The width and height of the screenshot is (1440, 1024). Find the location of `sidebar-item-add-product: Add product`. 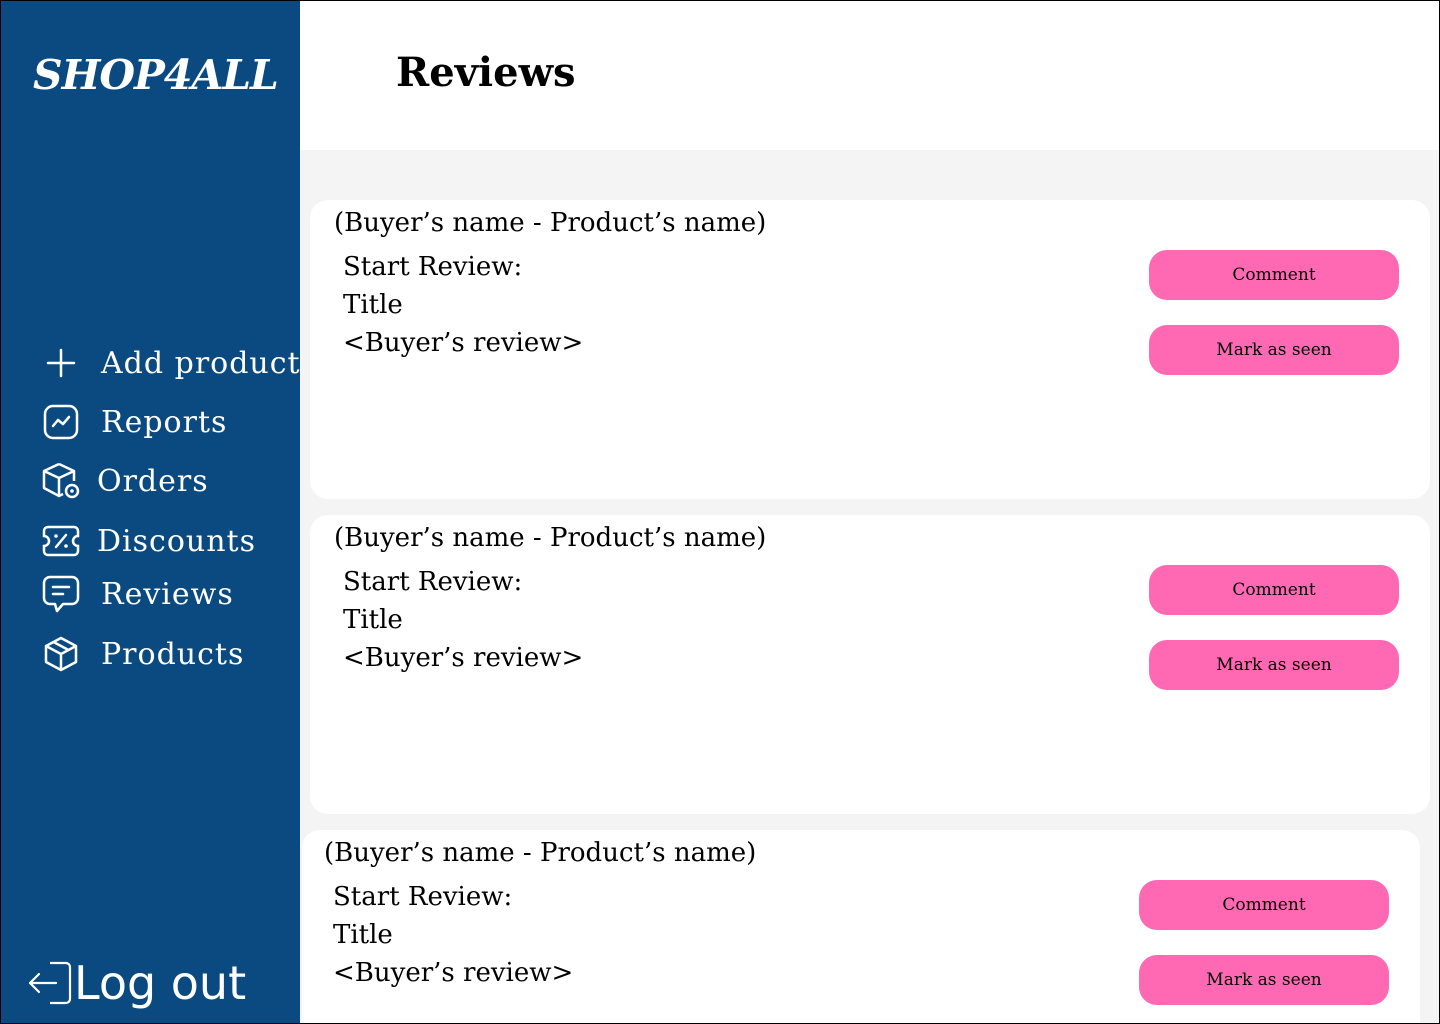

sidebar-item-add-product: Add product is located at coordinates (171, 363).